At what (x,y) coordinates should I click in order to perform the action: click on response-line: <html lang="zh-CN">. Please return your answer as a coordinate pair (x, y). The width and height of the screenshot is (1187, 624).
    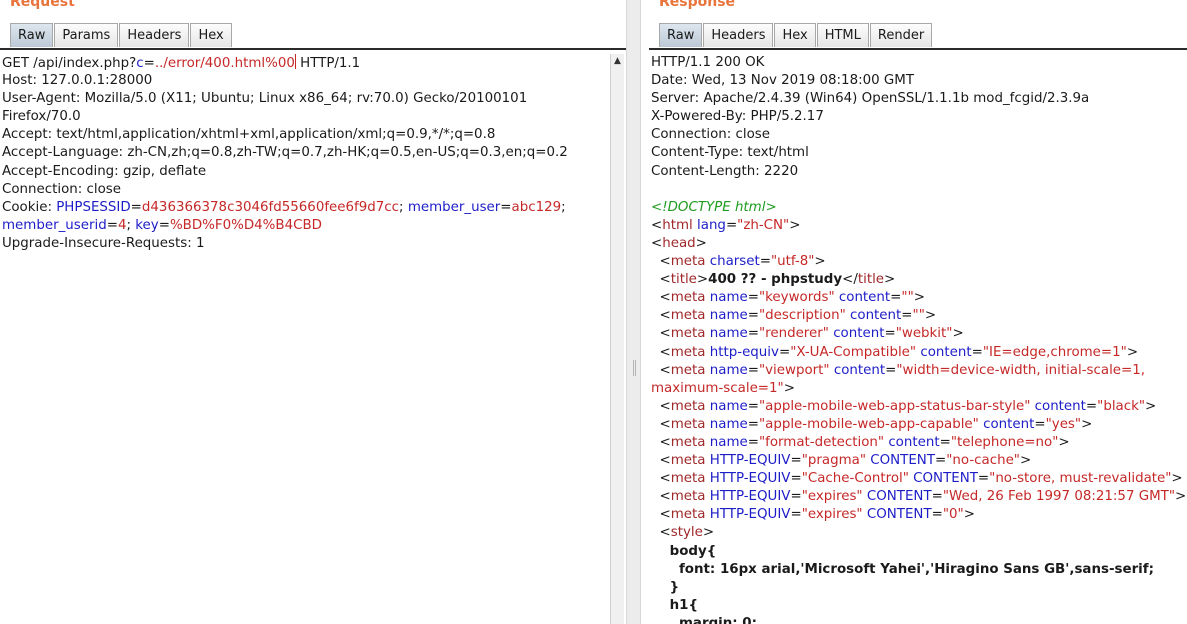
    Looking at the image, I should click on (919, 226).